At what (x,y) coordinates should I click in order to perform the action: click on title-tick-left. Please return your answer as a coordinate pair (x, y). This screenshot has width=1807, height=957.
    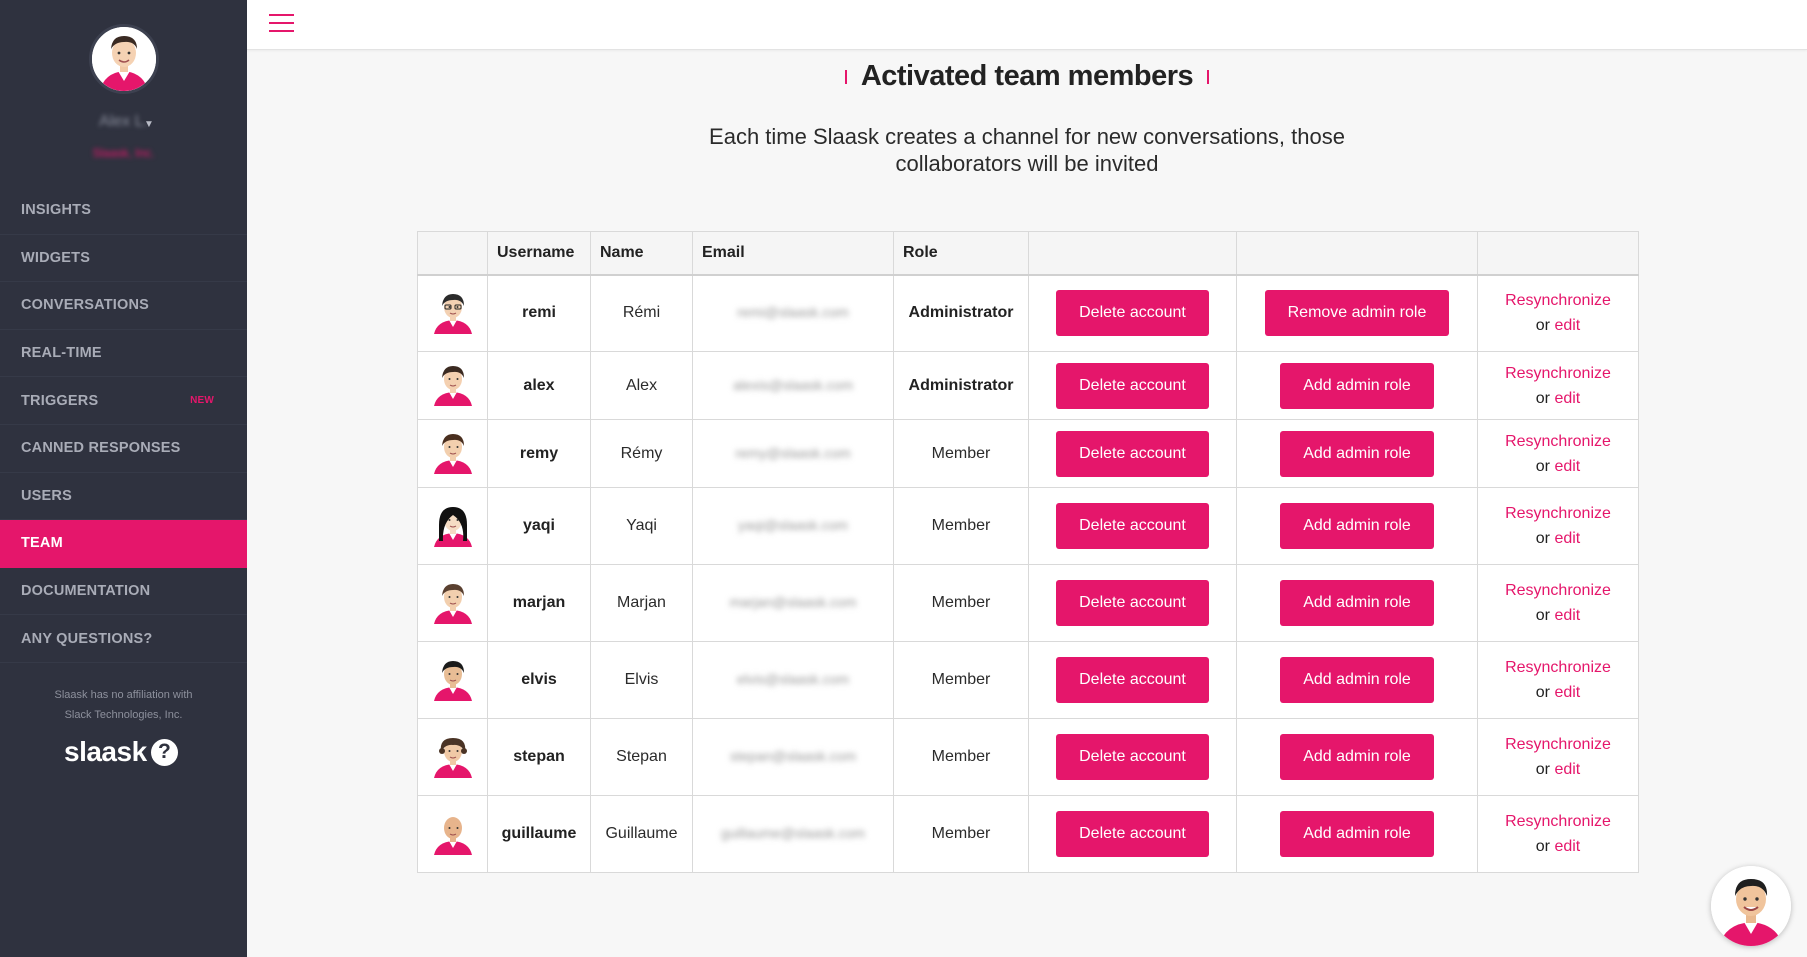
    Looking at the image, I should click on (845, 76).